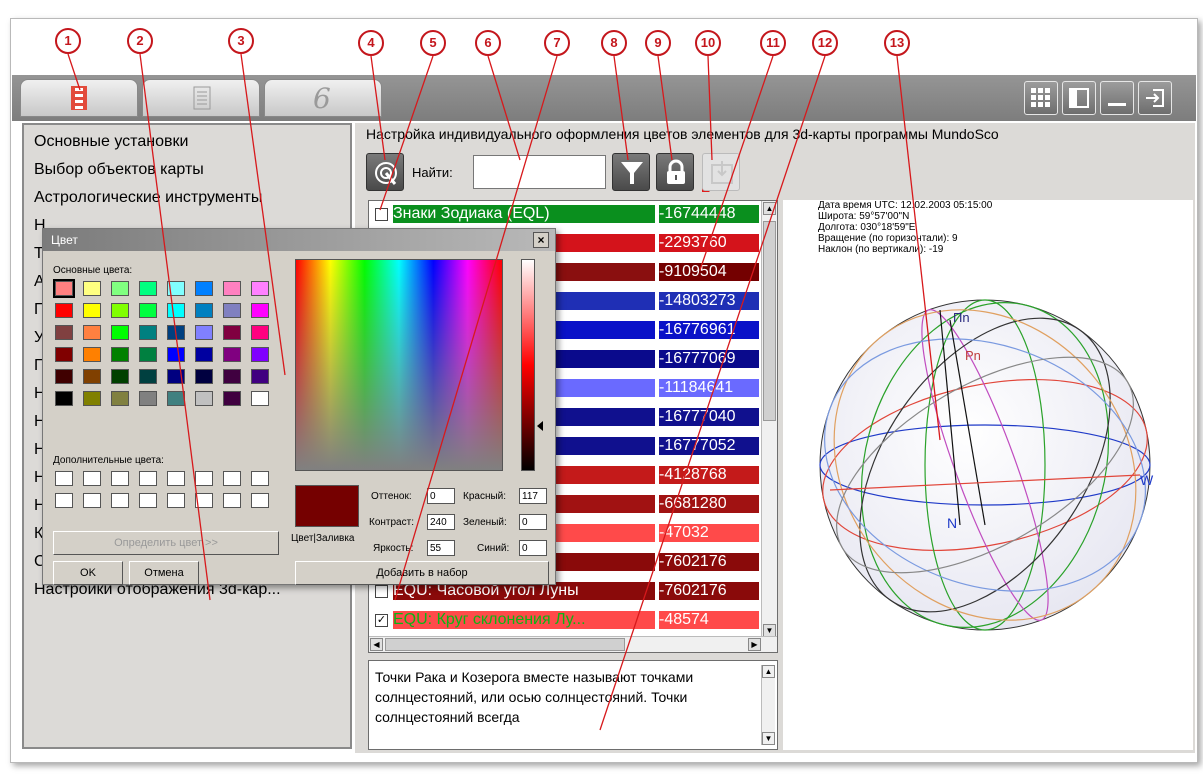 The height and width of the screenshot is (778, 1203). I want to click on scroll-up-icon: ▲, so click(769, 208).